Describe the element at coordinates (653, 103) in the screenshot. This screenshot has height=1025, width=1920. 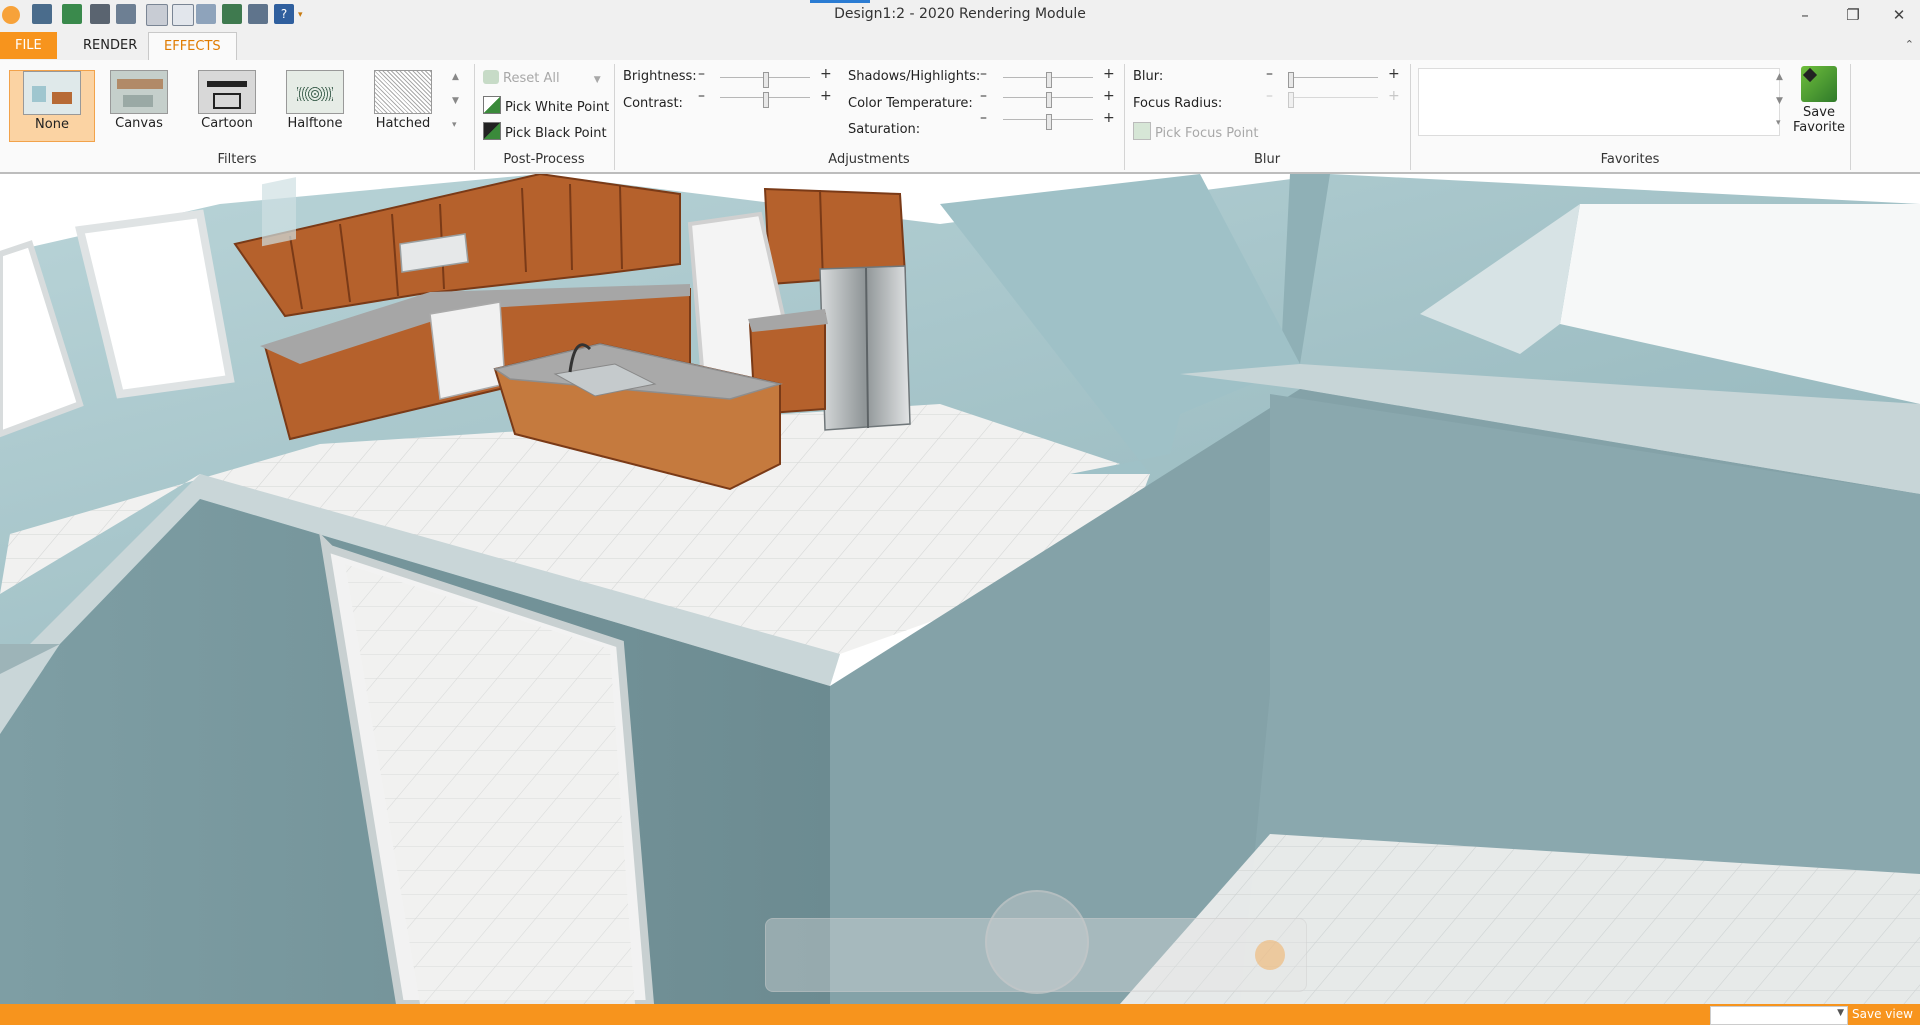
I see `contrast-label: Contrast:` at that location.